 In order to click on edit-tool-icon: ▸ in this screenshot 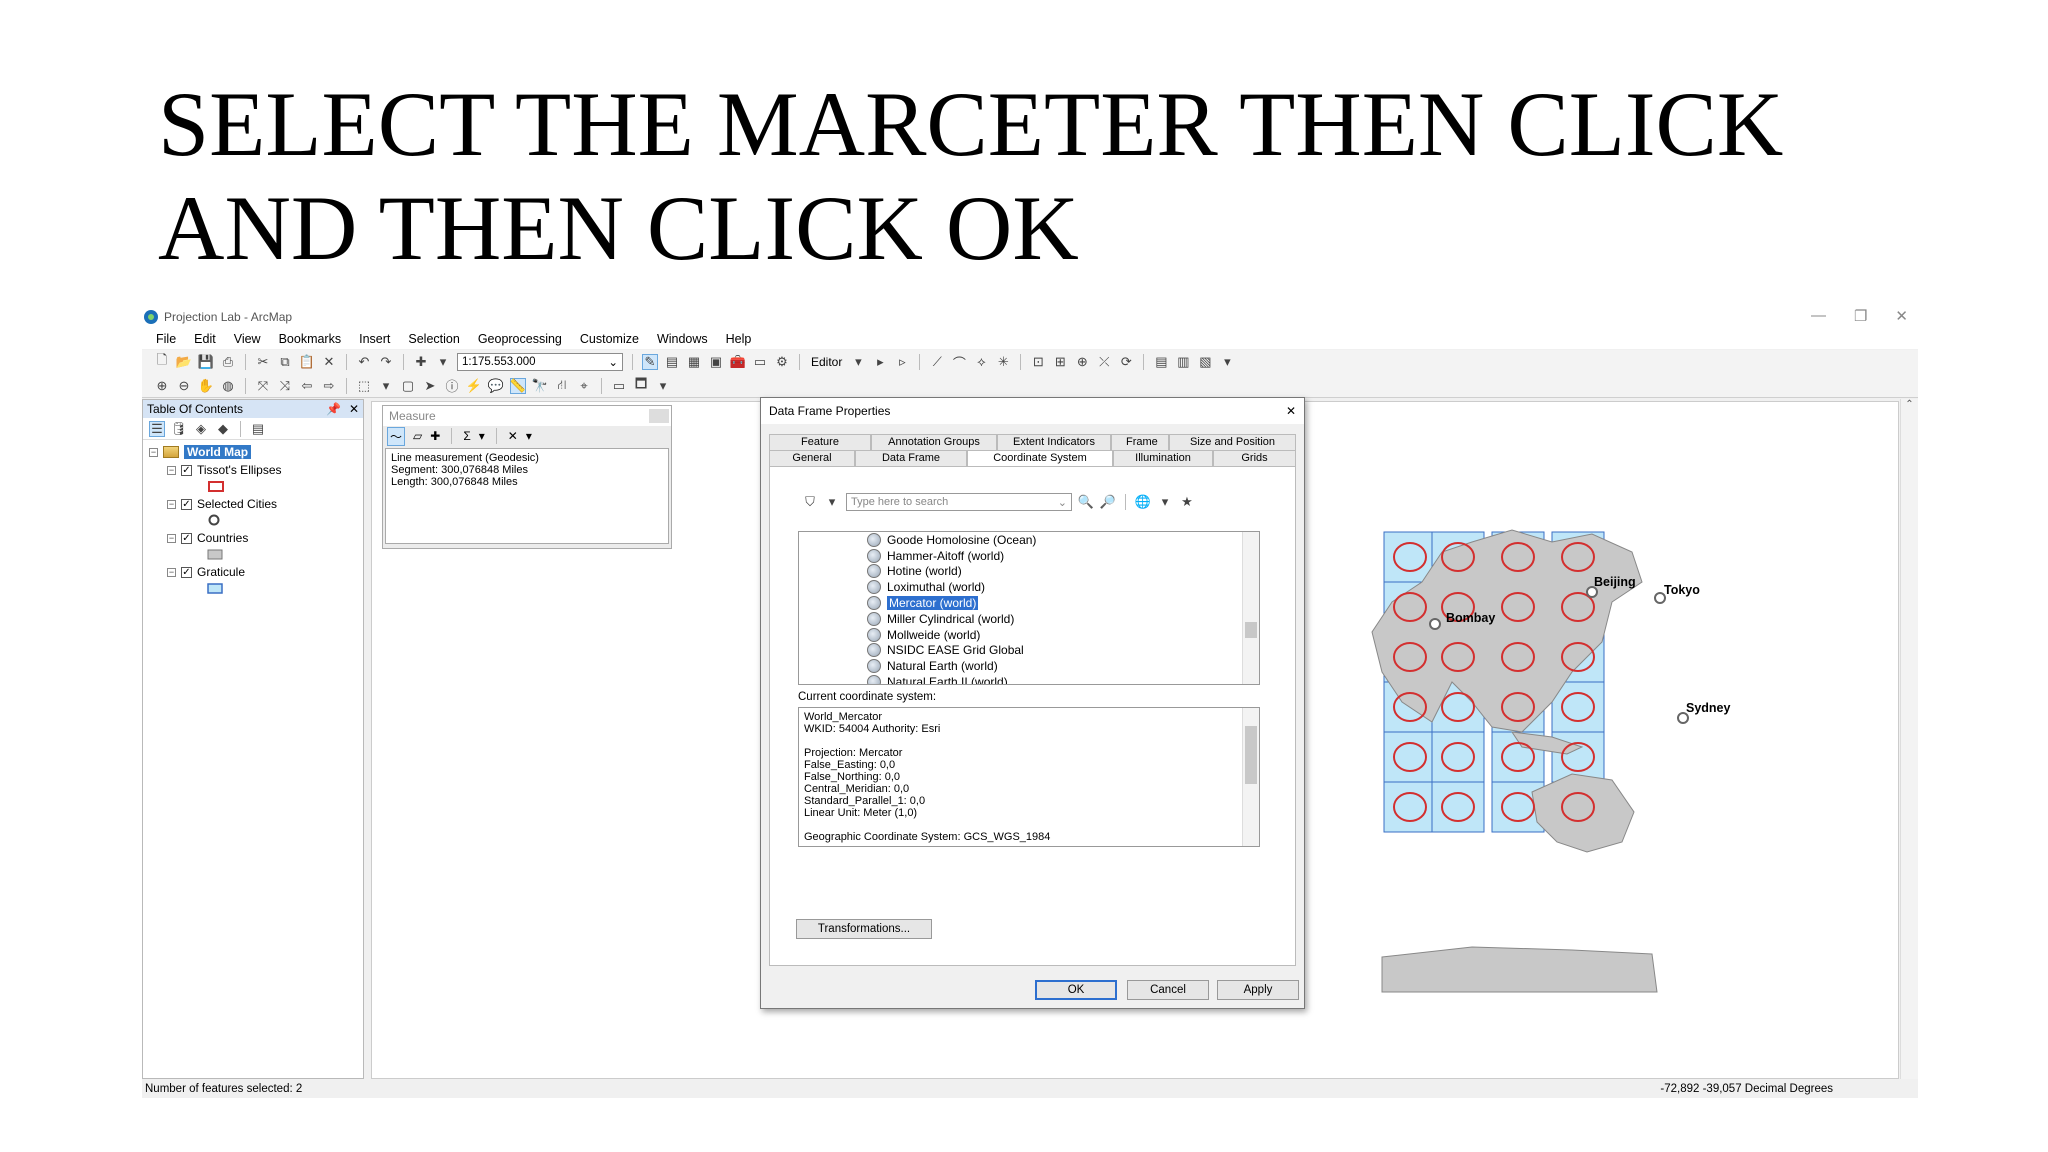, I will do `click(880, 362)`.